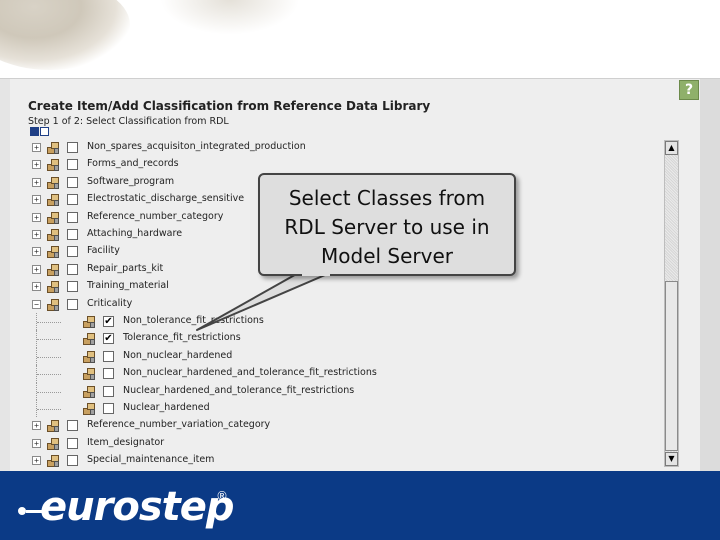 Image resolution: width=720 pixels, height=540 pixels. Describe the element at coordinates (128, 285) in the screenshot. I see `tree-node-label: Training_material` at that location.